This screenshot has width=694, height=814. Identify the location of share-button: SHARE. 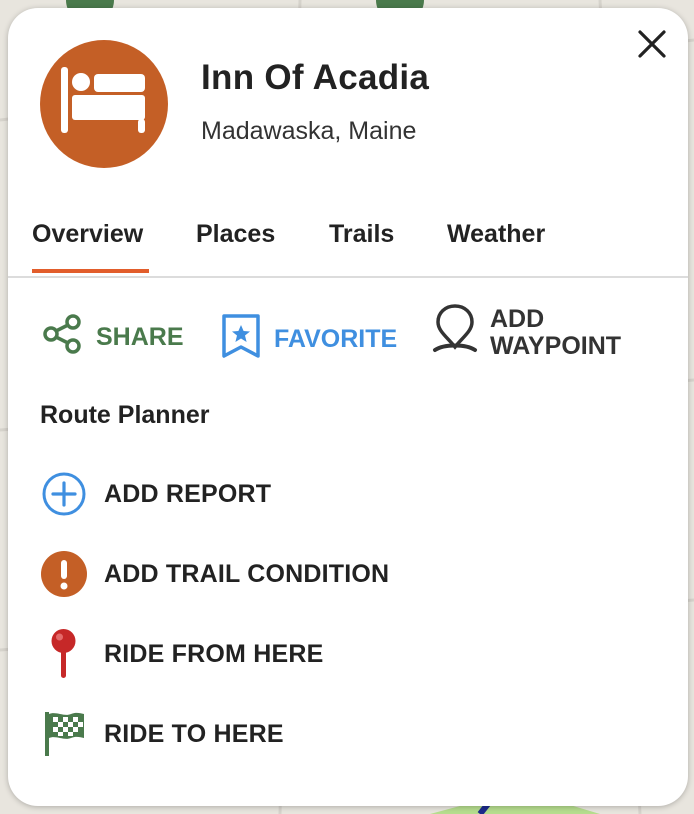
(113, 337).